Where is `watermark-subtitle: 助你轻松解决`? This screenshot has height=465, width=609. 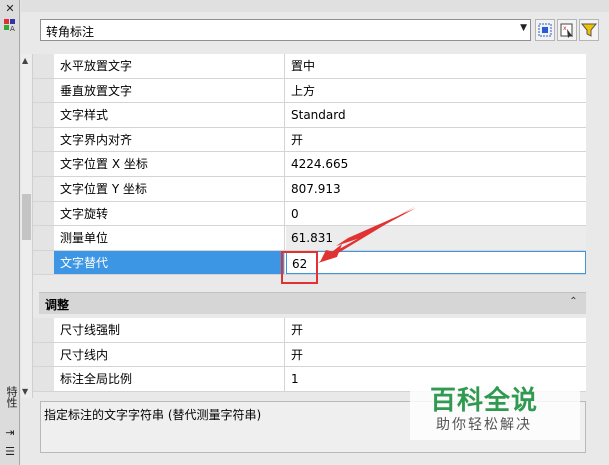
watermark-subtitle: 助你轻松解决 is located at coordinates (484, 425).